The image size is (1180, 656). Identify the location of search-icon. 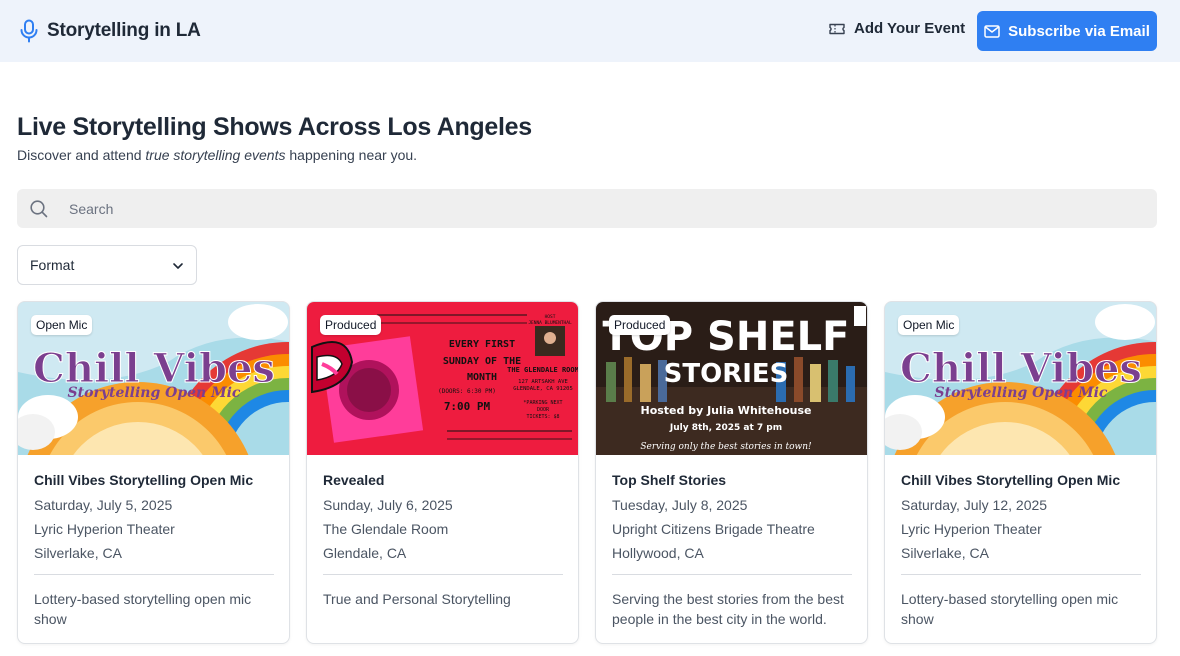
(39, 209).